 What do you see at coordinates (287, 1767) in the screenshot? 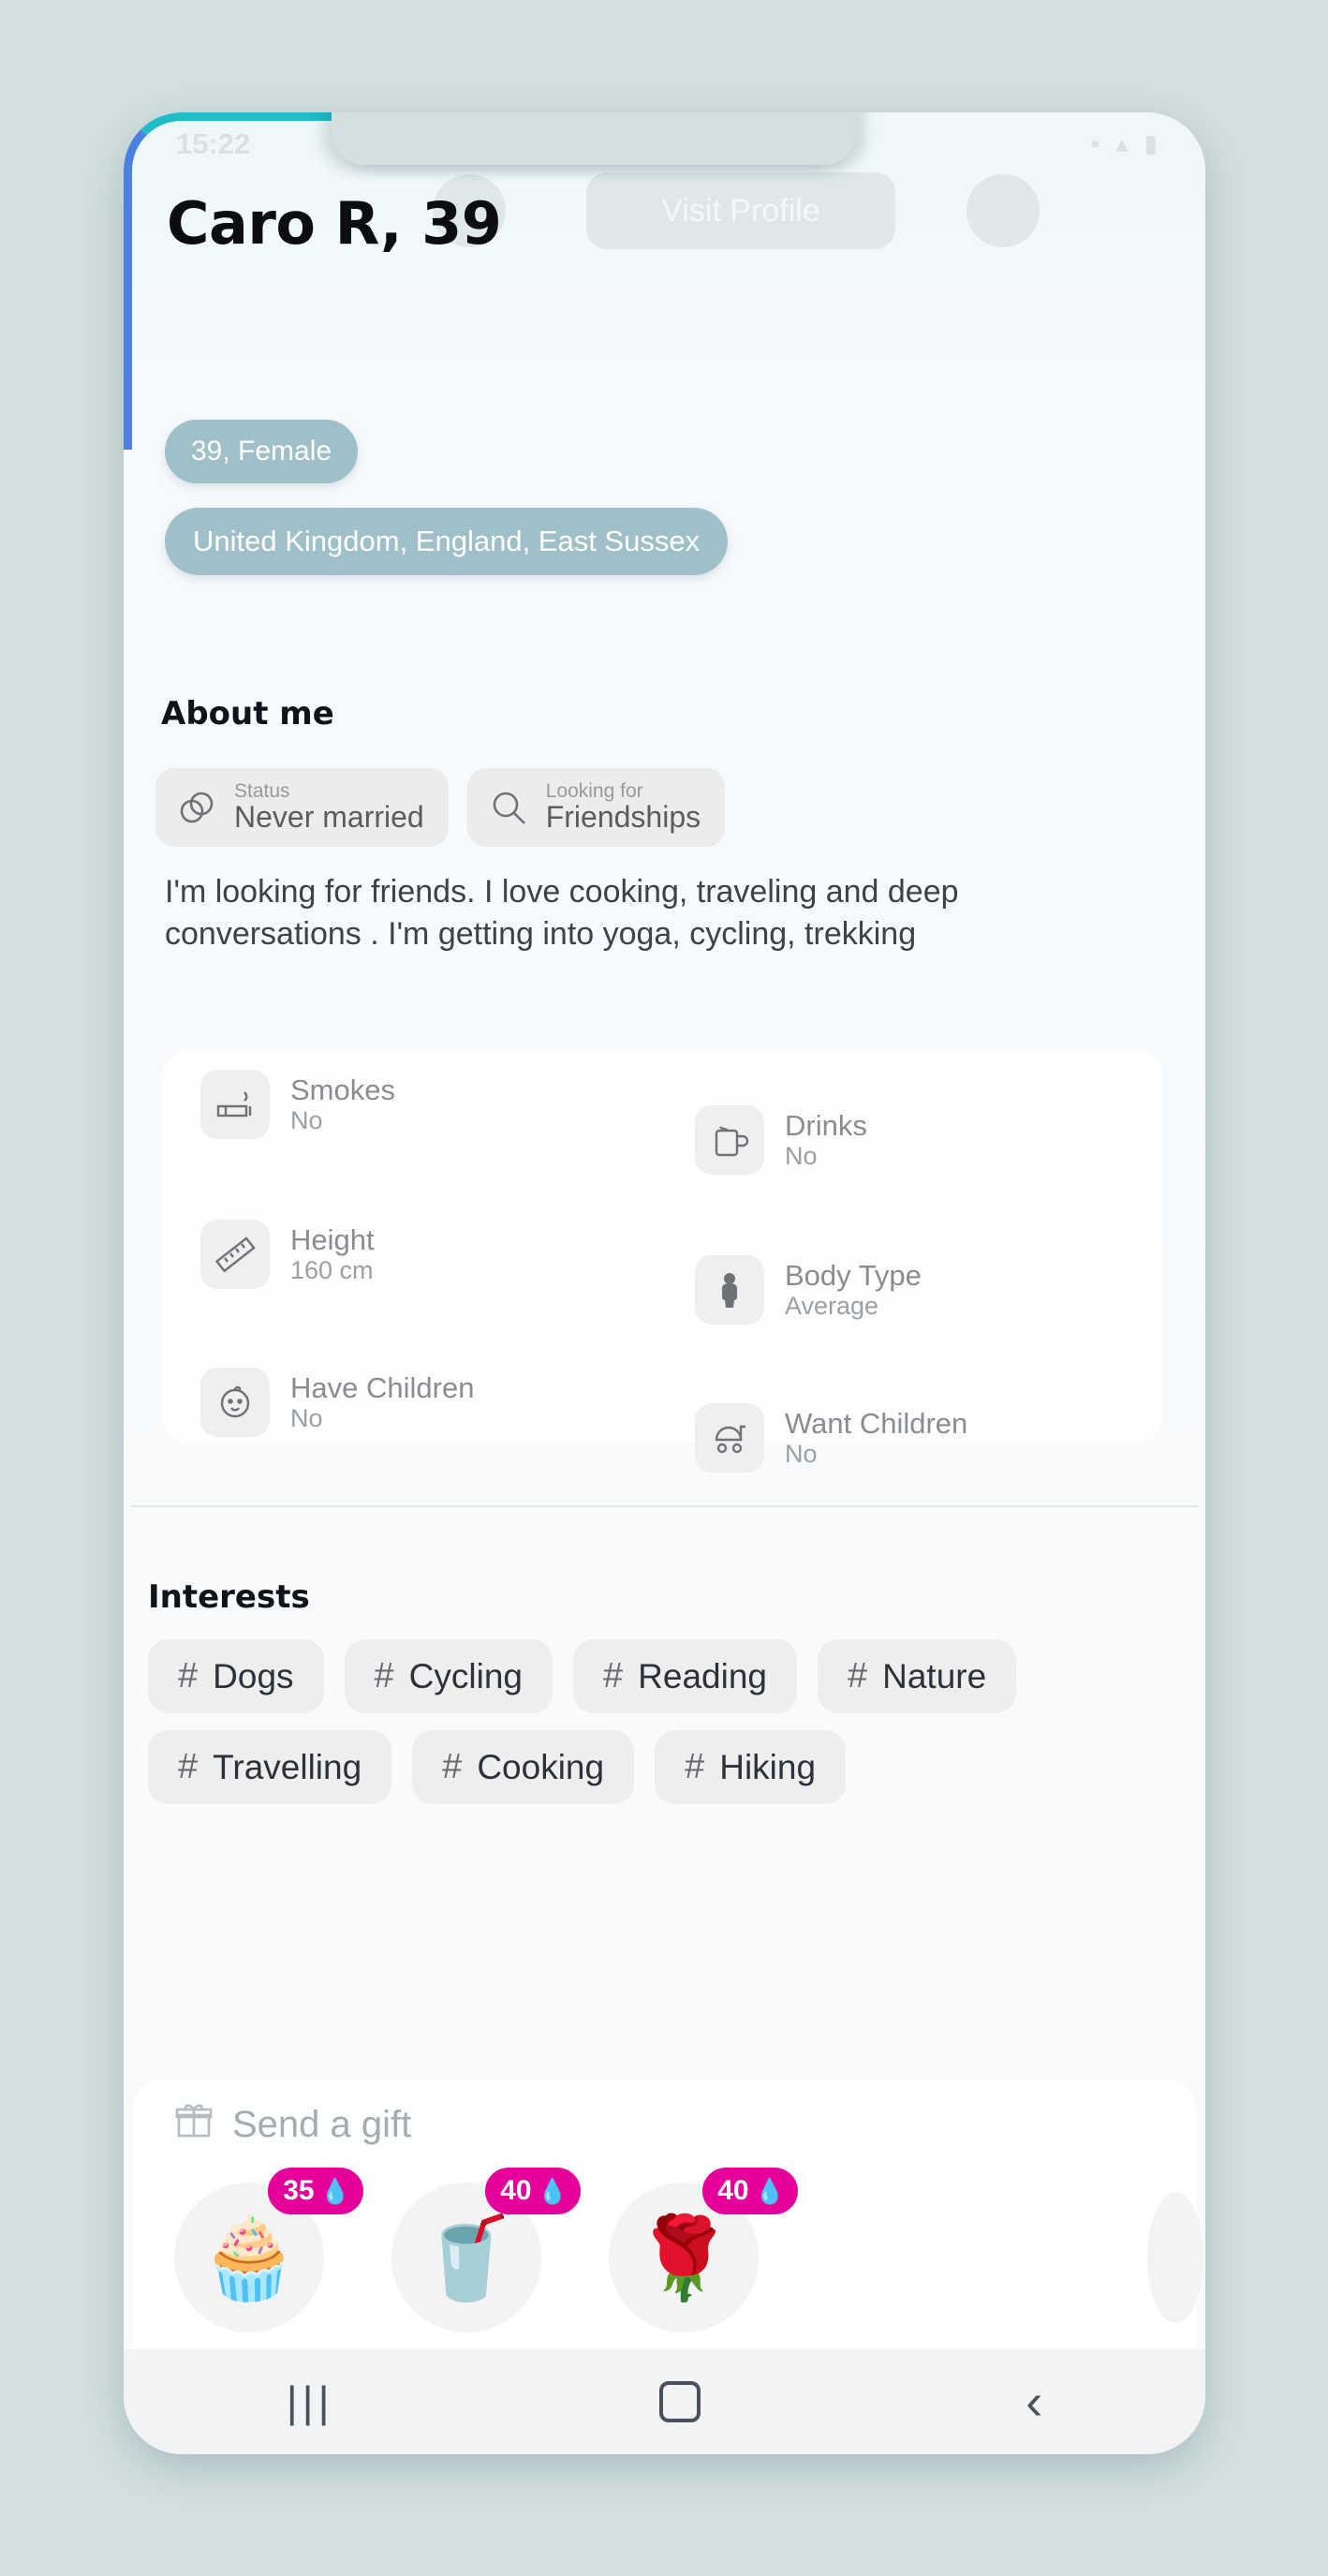
I see `interest-label: Travelling` at bounding box center [287, 1767].